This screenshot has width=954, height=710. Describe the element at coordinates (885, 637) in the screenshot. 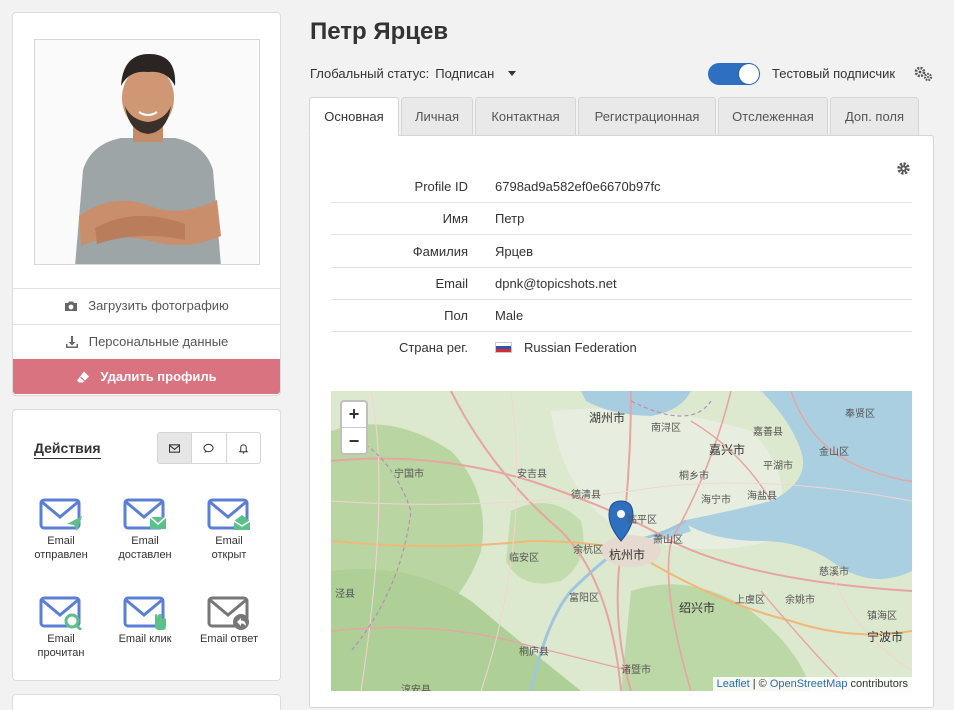

I see `map-label-ningbo: 宁波市` at that location.